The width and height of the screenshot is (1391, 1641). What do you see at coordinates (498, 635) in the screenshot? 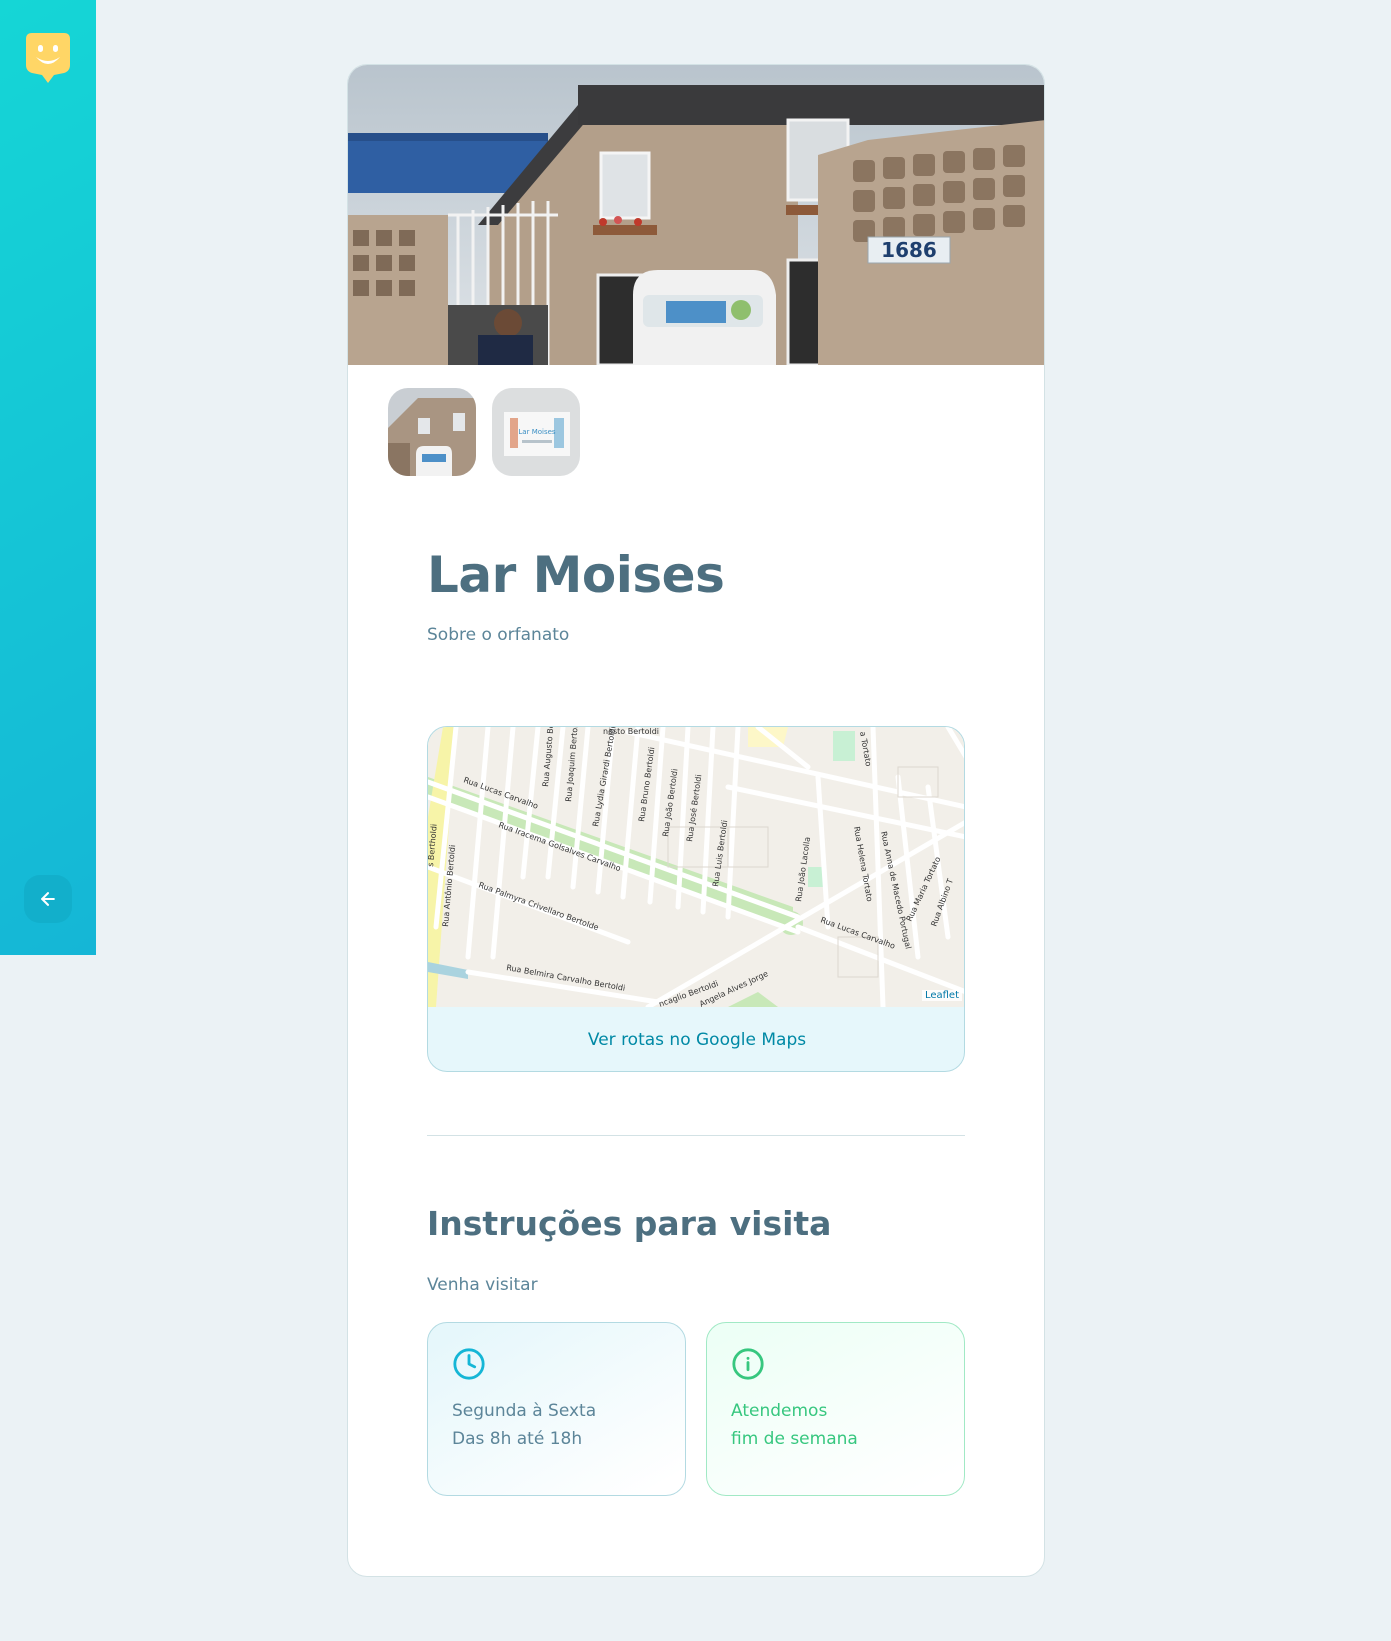
I see `orphanage-about: Sobre o orfanato` at bounding box center [498, 635].